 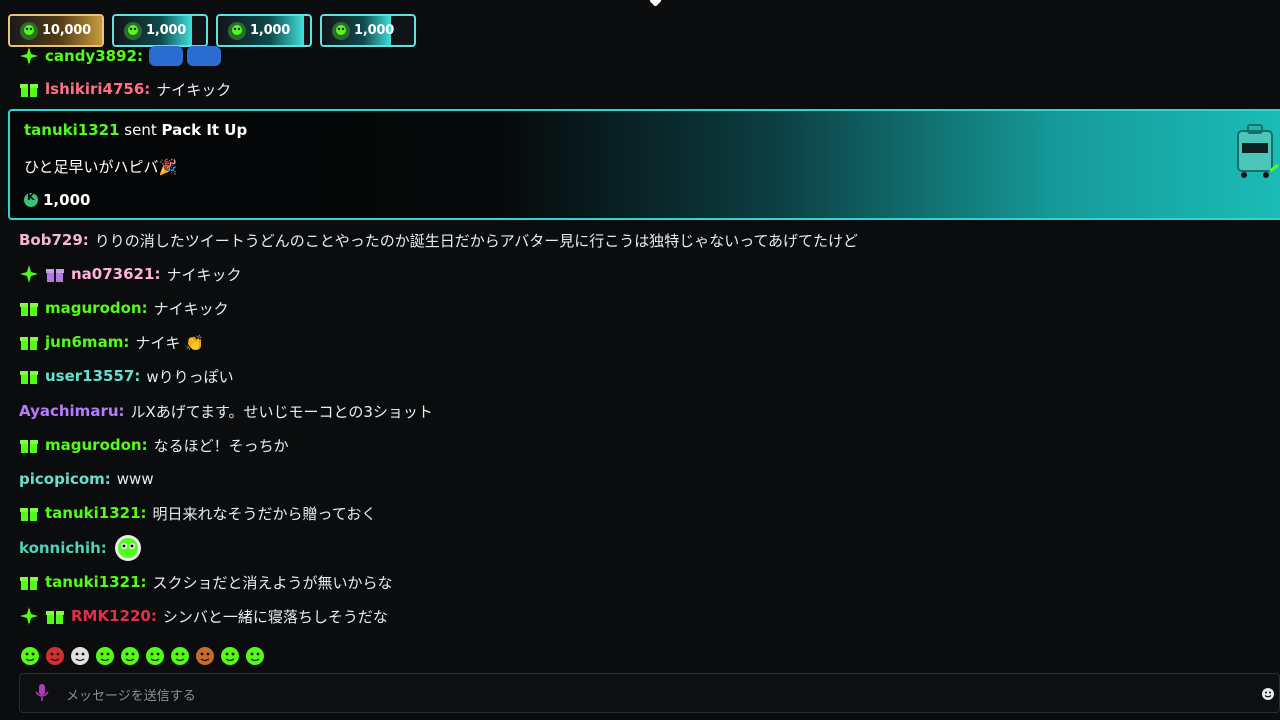 I want to click on chat-username: RMK1220, so click(x=111, y=616).